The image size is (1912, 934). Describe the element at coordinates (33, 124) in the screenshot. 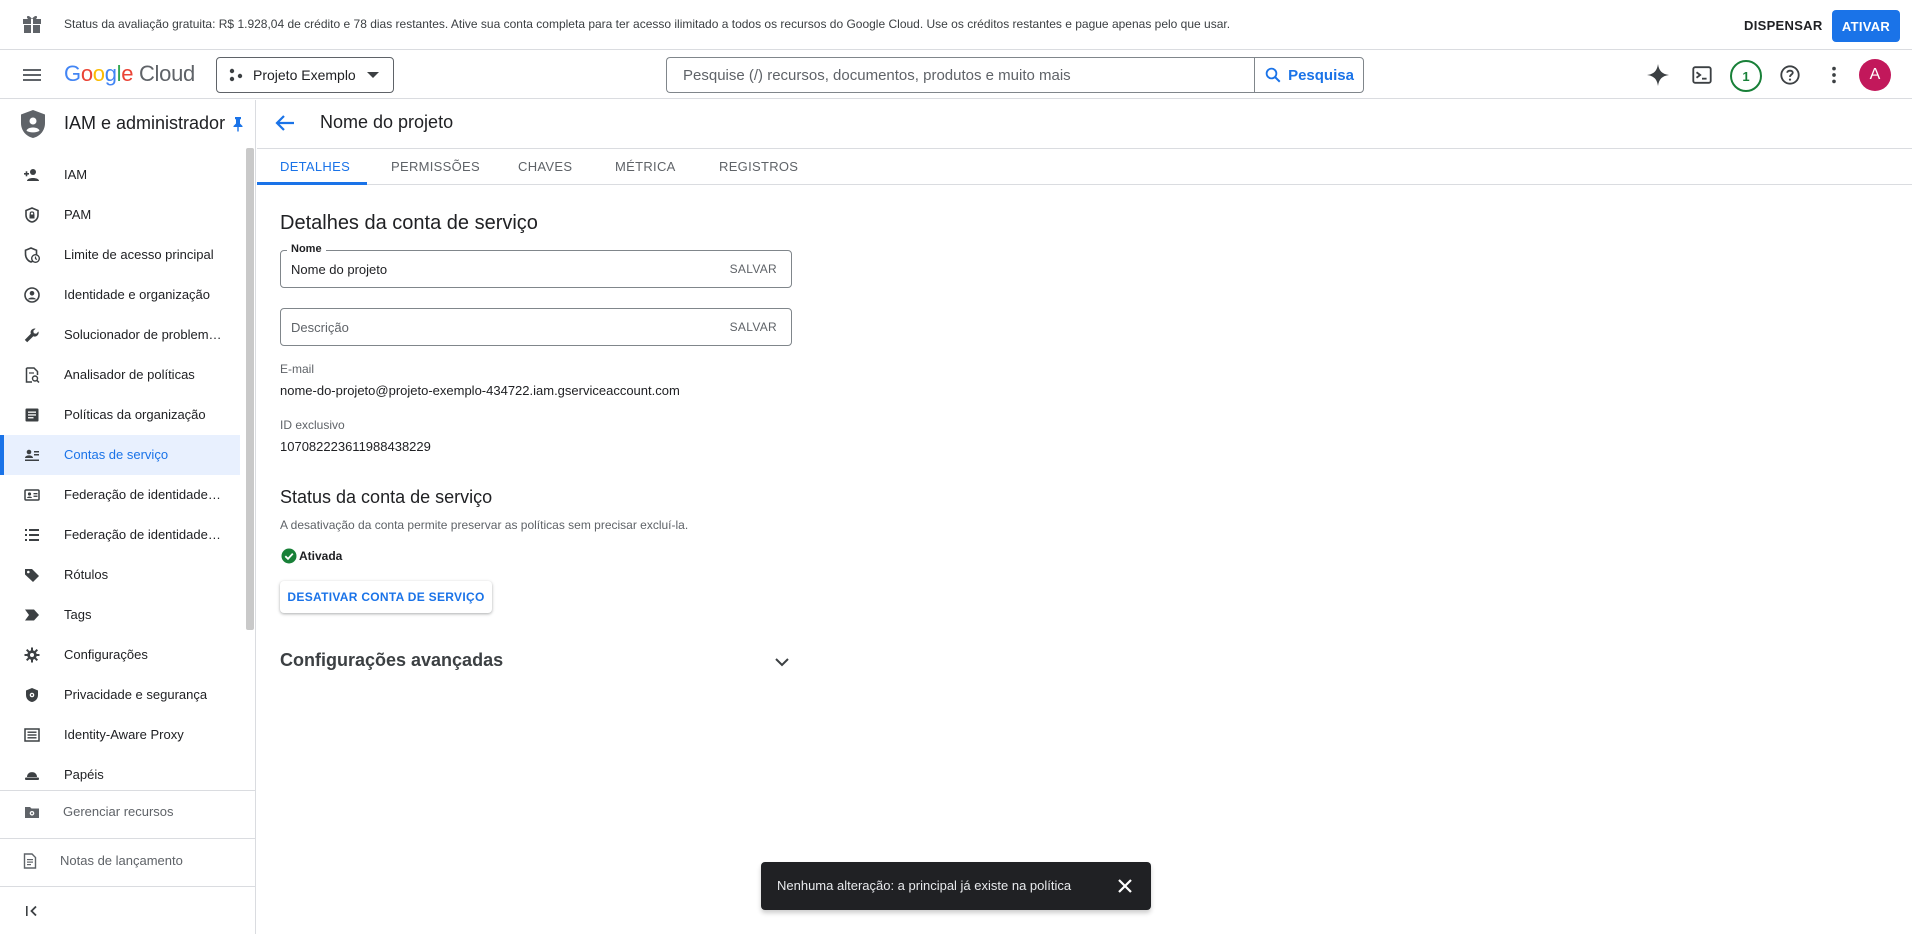

I see `iam-shield-icon` at that location.